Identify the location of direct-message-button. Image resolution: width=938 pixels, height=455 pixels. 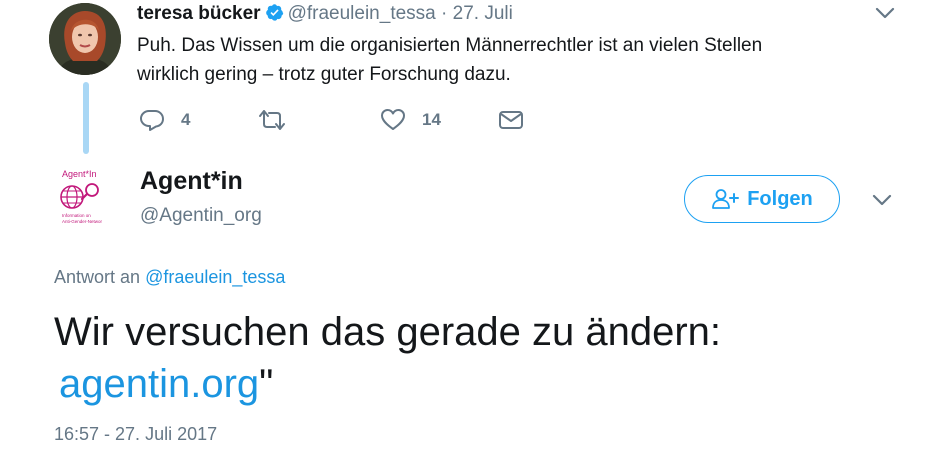
(511, 120).